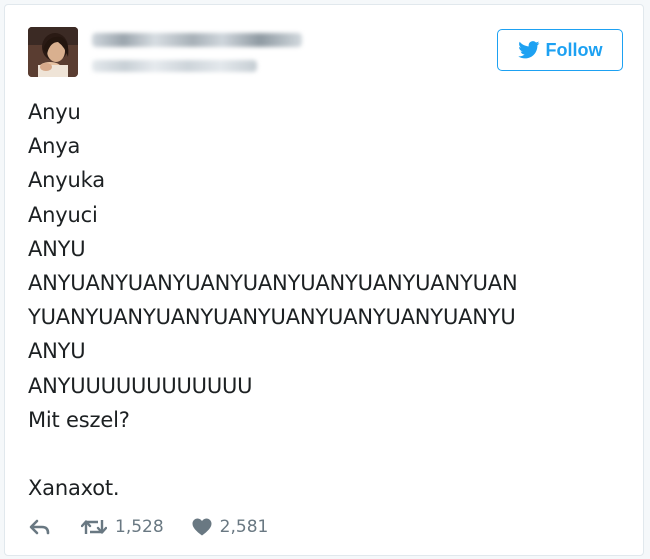 The image size is (650, 559). What do you see at coordinates (74, 488) in the screenshot?
I see `tweet-line: Xanaxot.` at bounding box center [74, 488].